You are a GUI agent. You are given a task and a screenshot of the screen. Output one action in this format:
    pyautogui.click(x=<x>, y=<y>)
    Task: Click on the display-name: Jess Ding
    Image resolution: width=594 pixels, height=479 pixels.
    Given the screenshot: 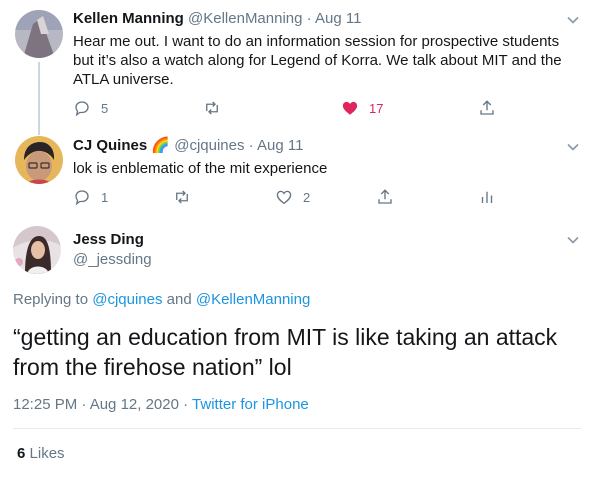 What is the action you would take?
    pyautogui.click(x=108, y=239)
    